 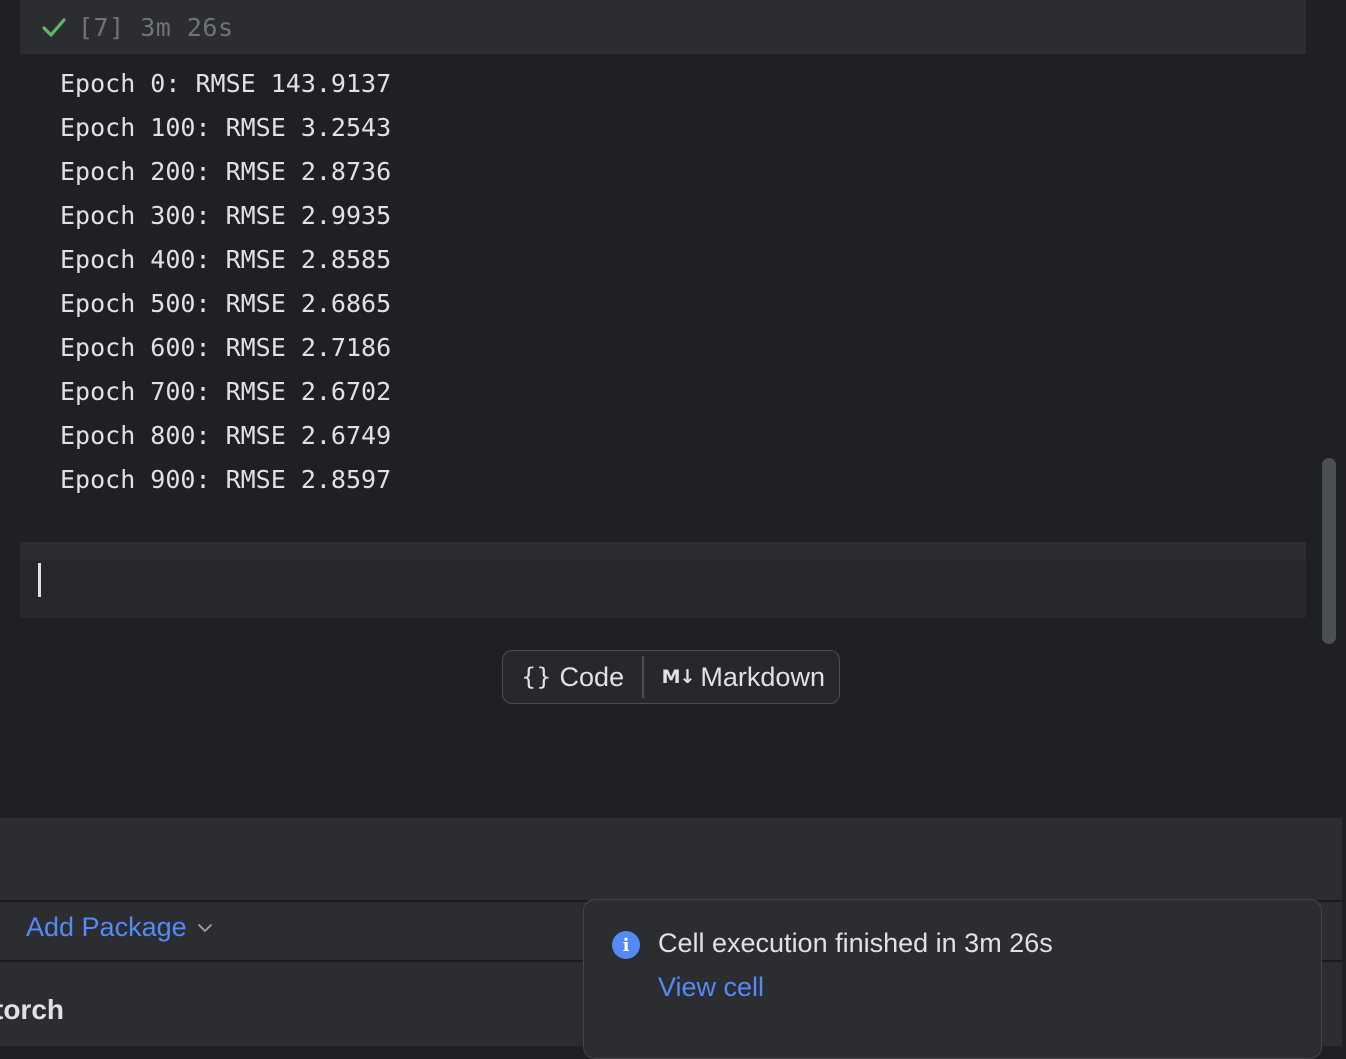 I want to click on add-code-cell-button: {} Code, so click(x=572, y=677).